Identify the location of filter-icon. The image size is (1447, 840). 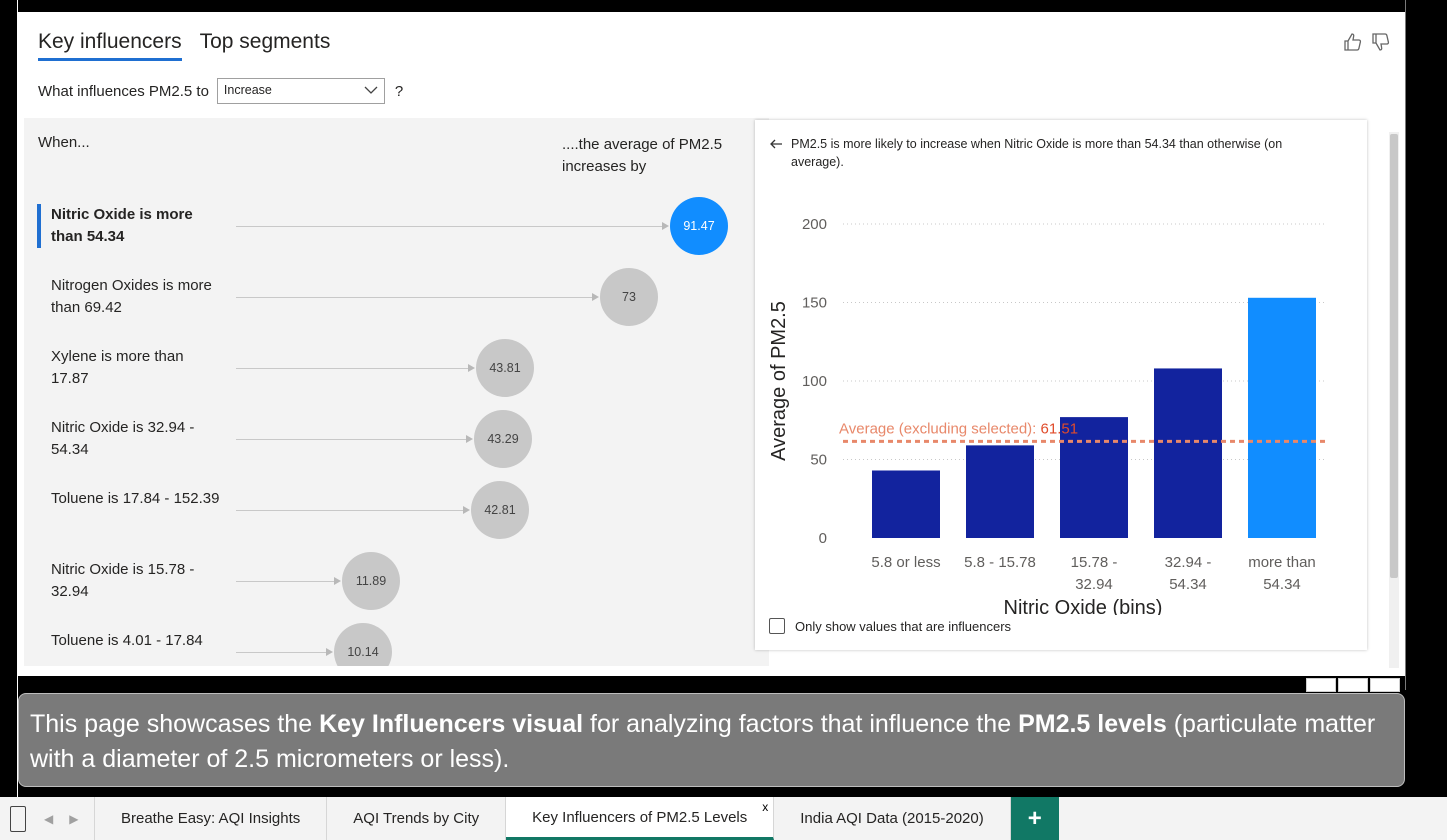
(1321, 685).